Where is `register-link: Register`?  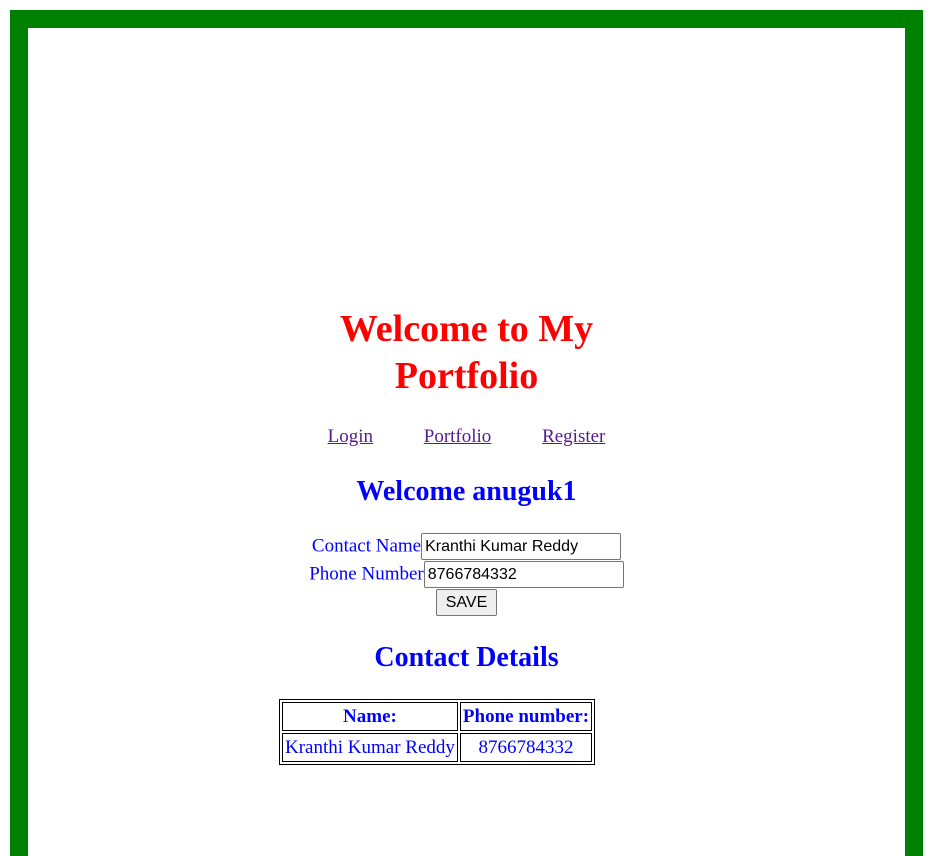 register-link: Register is located at coordinates (573, 436).